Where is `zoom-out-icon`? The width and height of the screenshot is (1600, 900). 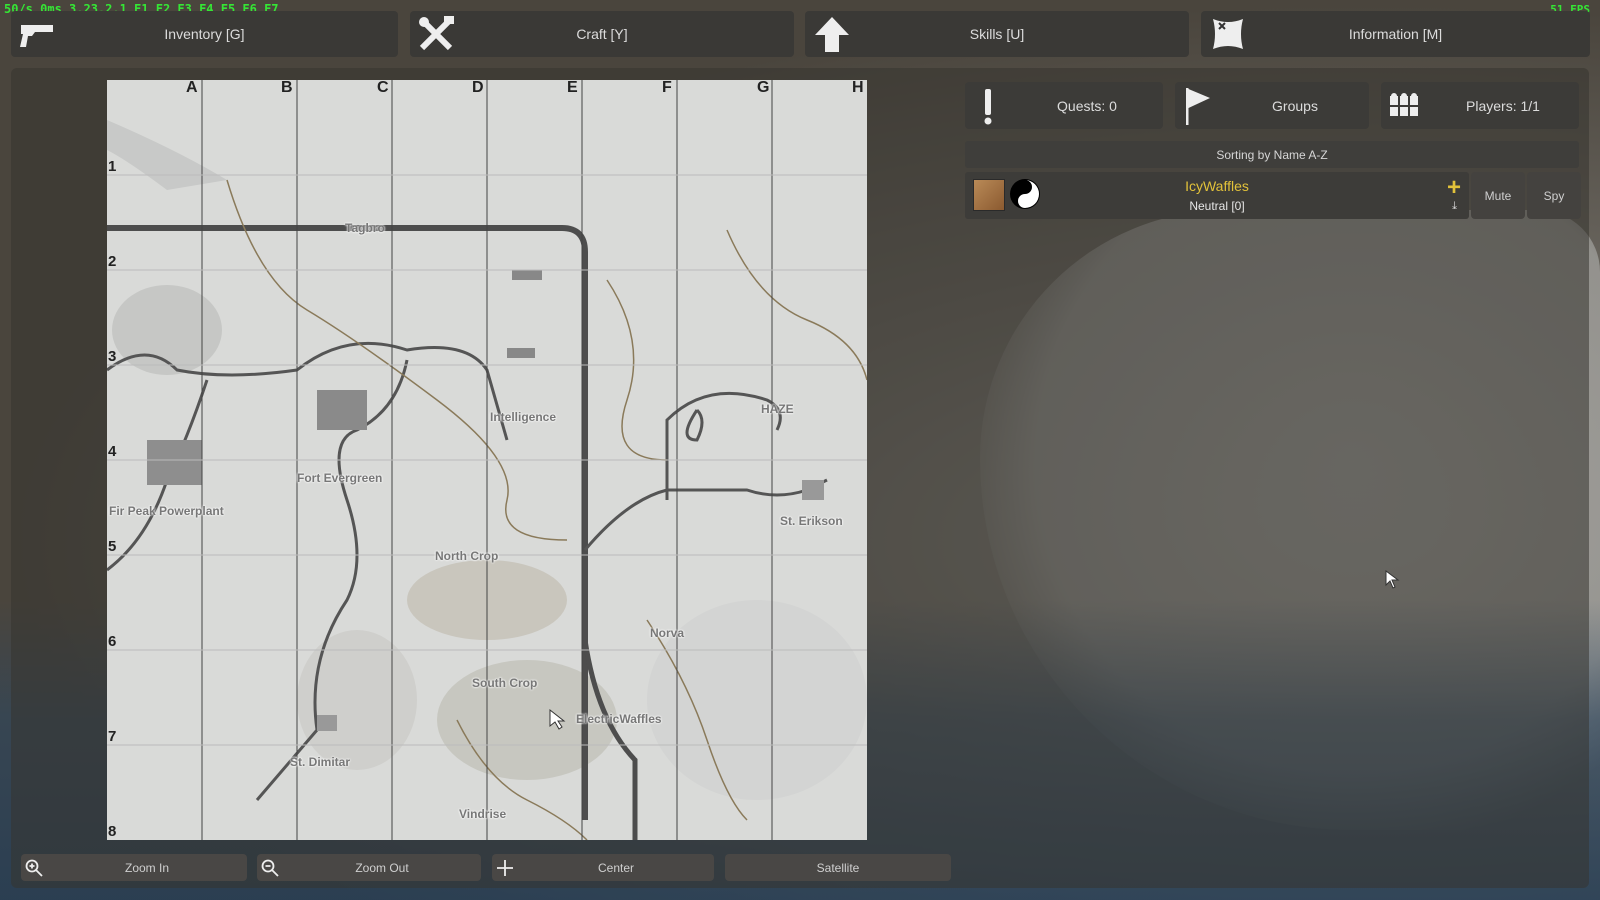 zoom-out-icon is located at coordinates (270, 867).